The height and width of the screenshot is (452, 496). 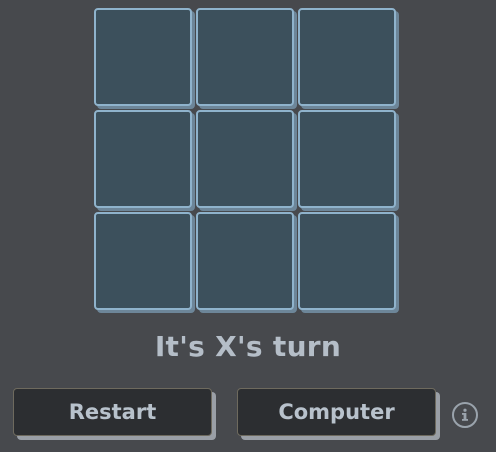 I want to click on restart-button: Restart, so click(x=112, y=412).